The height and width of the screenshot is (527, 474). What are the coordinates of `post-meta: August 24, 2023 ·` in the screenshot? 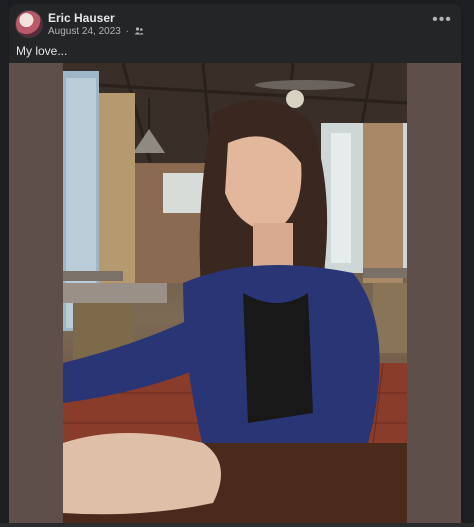 It's located at (96, 32).